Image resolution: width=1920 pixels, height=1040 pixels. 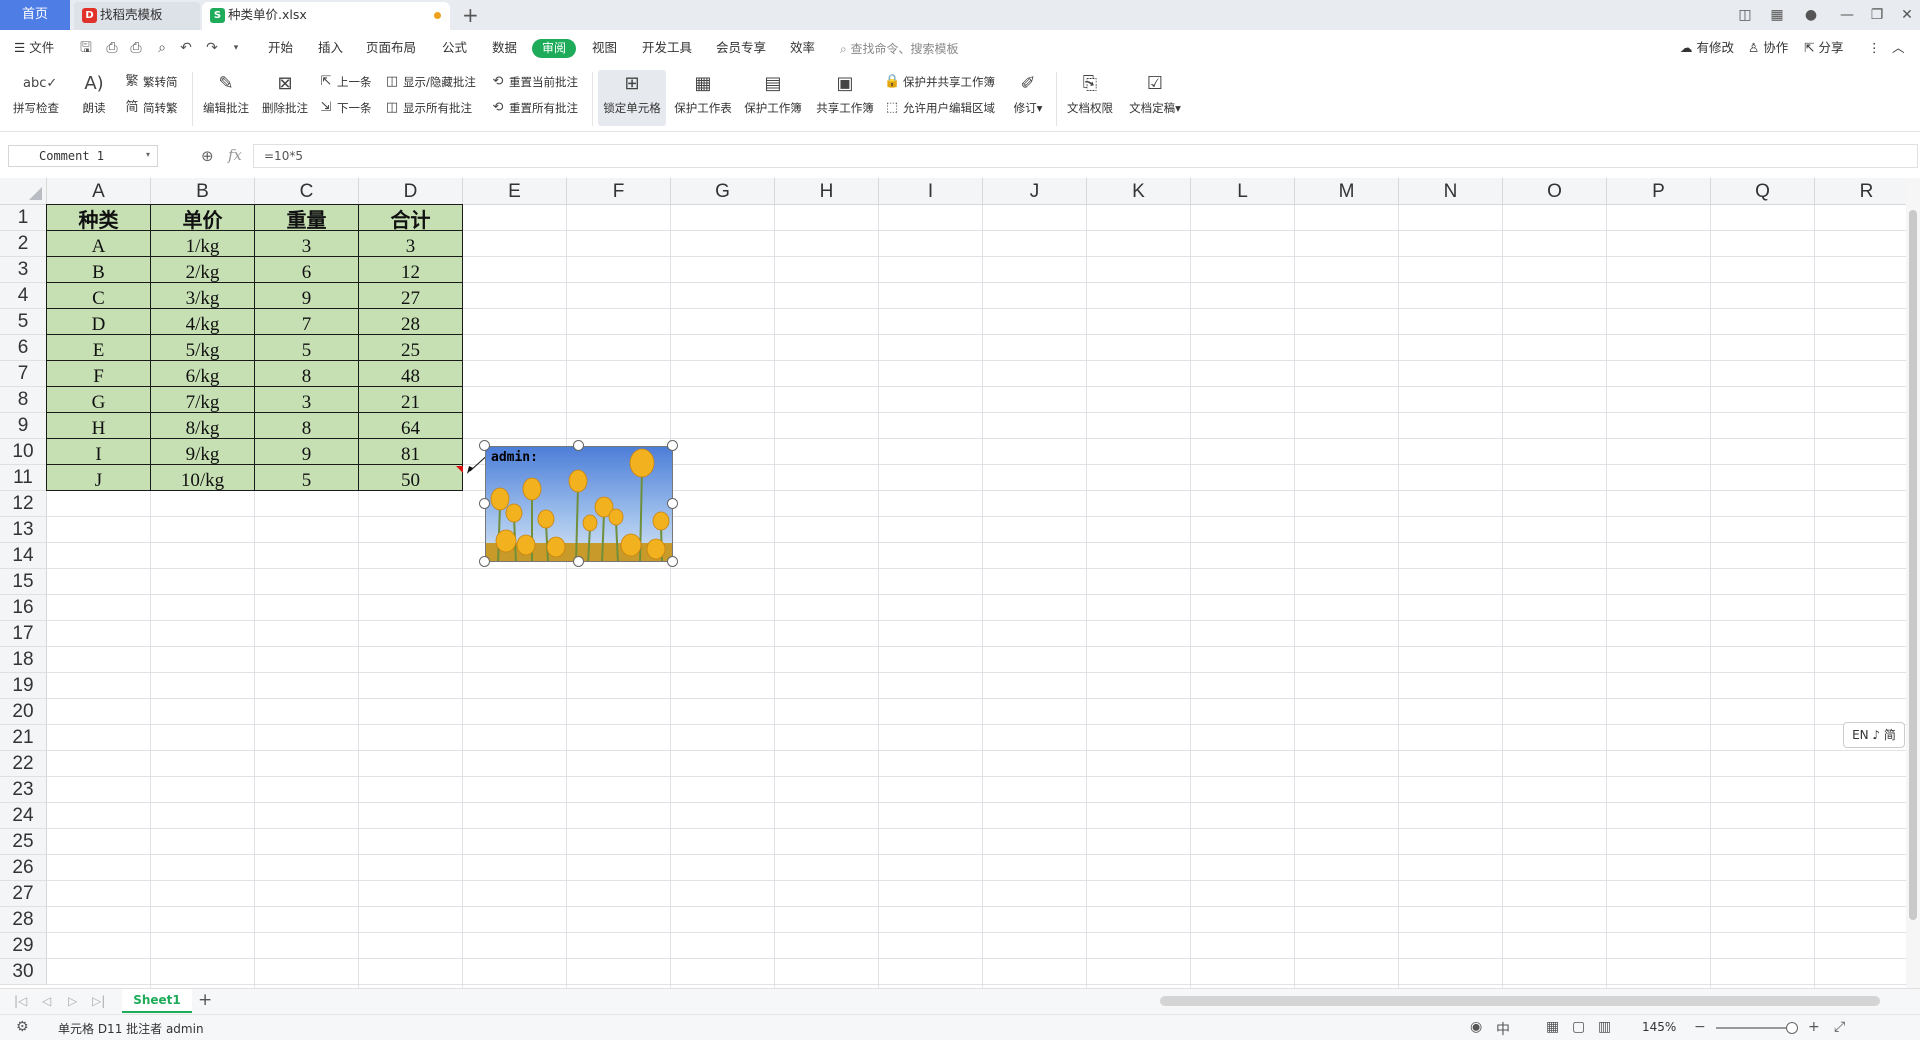 What do you see at coordinates (411, 270) in the screenshot?
I see `table-cell: 12` at bounding box center [411, 270].